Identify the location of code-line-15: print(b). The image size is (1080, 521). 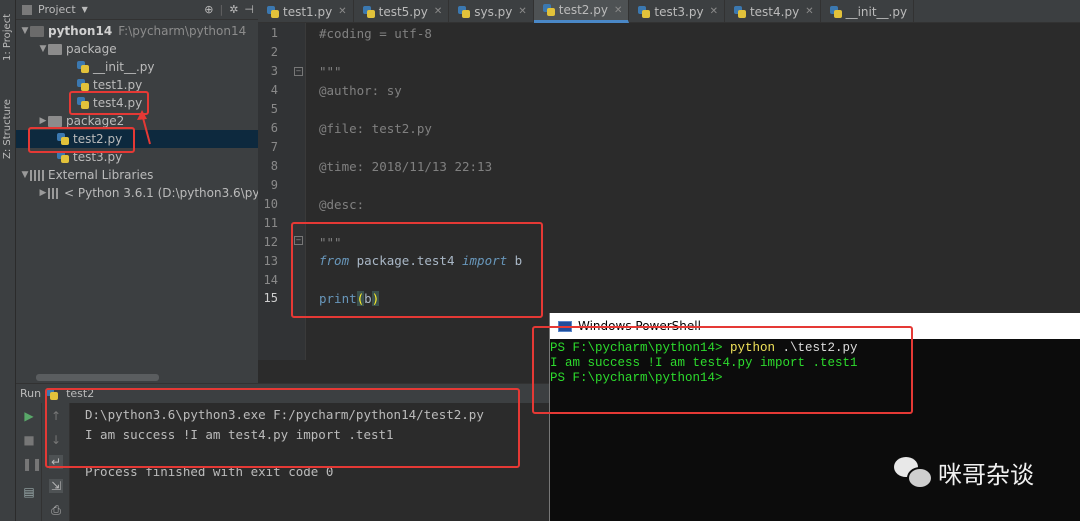
(349, 298).